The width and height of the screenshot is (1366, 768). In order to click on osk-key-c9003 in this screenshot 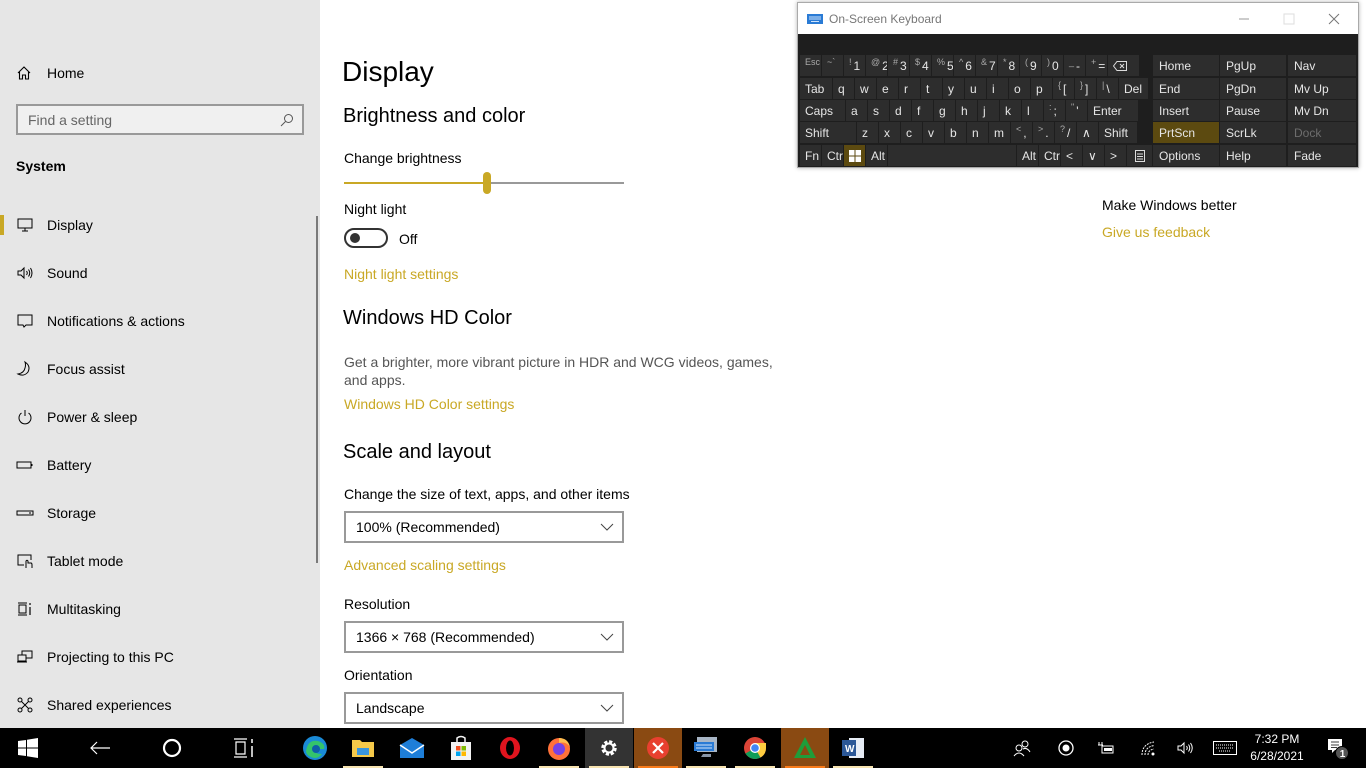, I will do `click(1123, 65)`.